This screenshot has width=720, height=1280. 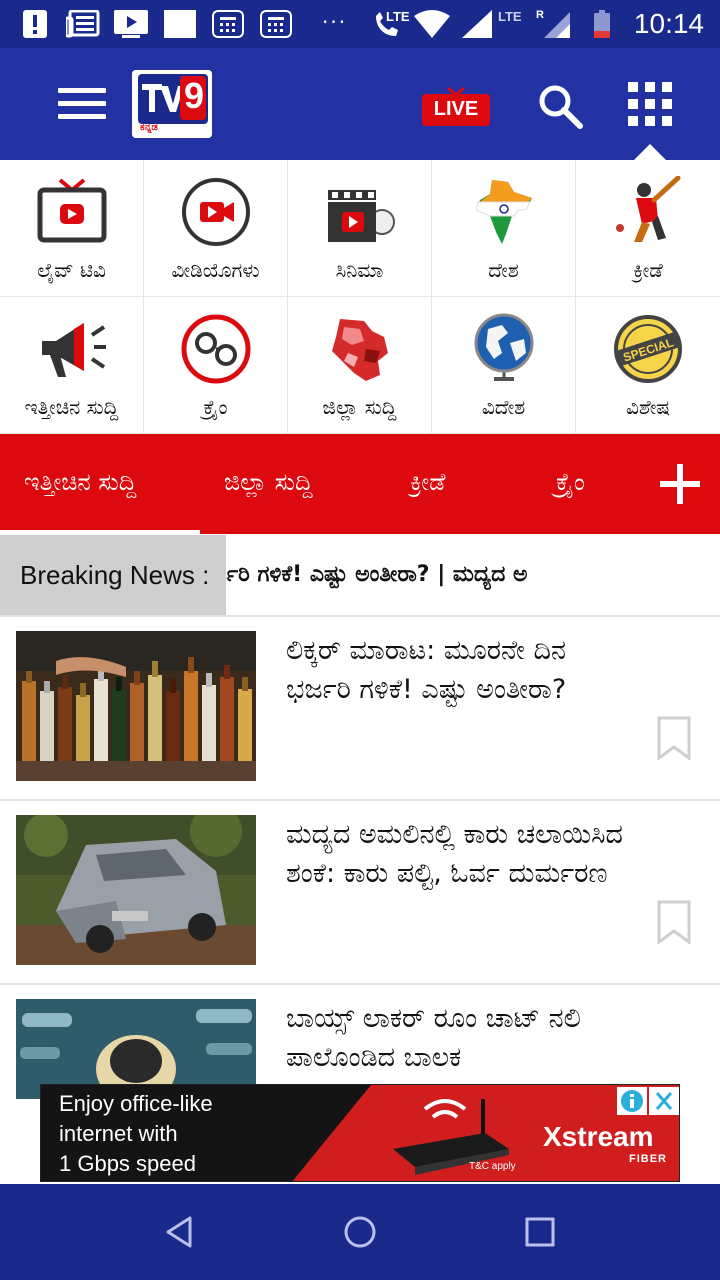 What do you see at coordinates (648, 407) in the screenshot?
I see `category-label: ವಿಶೇಷ` at bounding box center [648, 407].